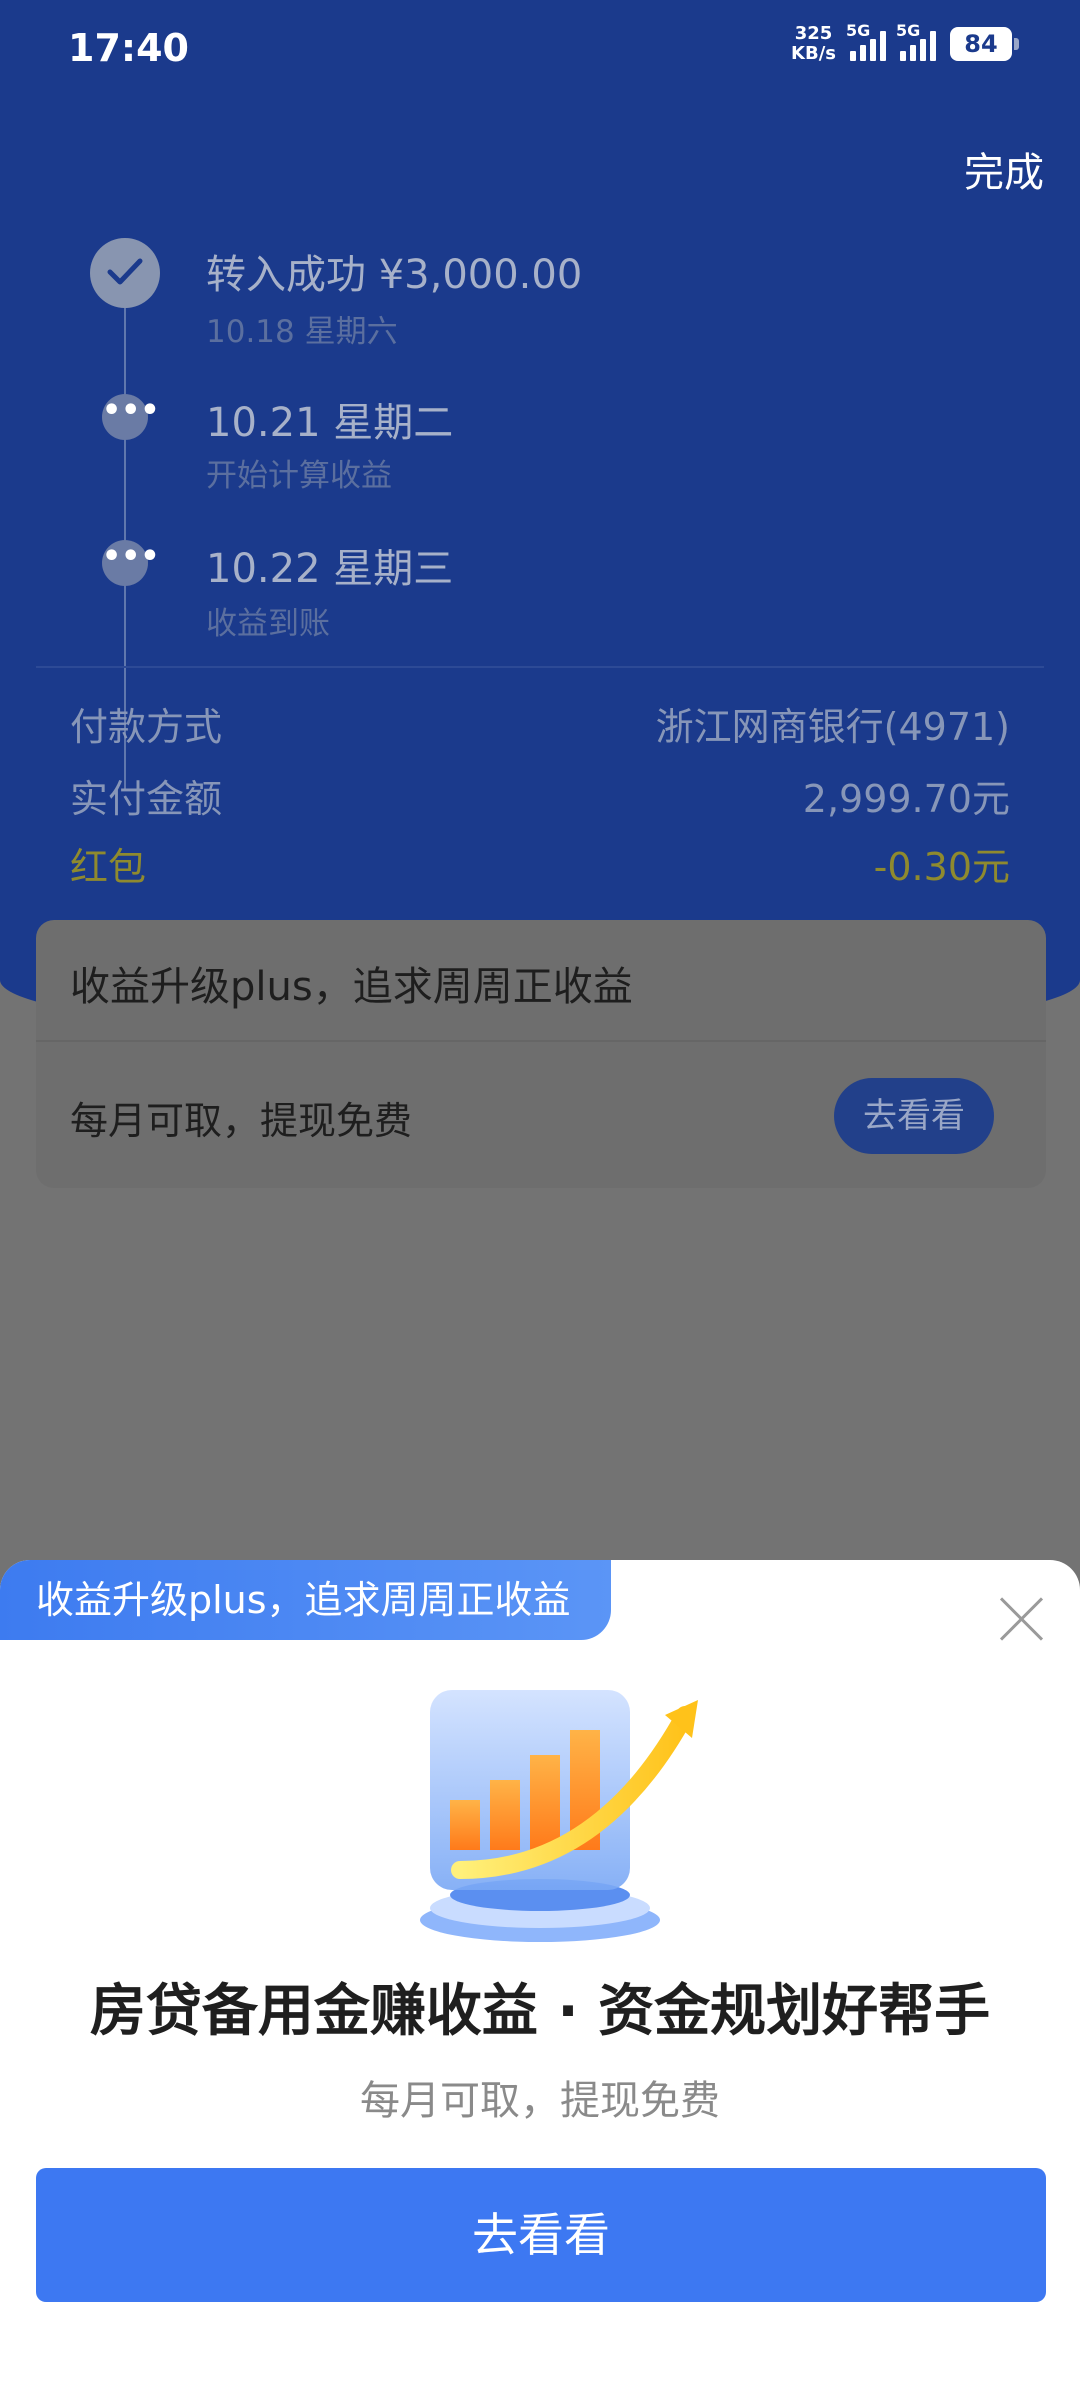 This screenshot has width=1080, height=2400. What do you see at coordinates (541, 1054) in the screenshot?
I see `promo-card: 收益升级plus，追求周周正收益 每月可取，提现免费 去看看` at bounding box center [541, 1054].